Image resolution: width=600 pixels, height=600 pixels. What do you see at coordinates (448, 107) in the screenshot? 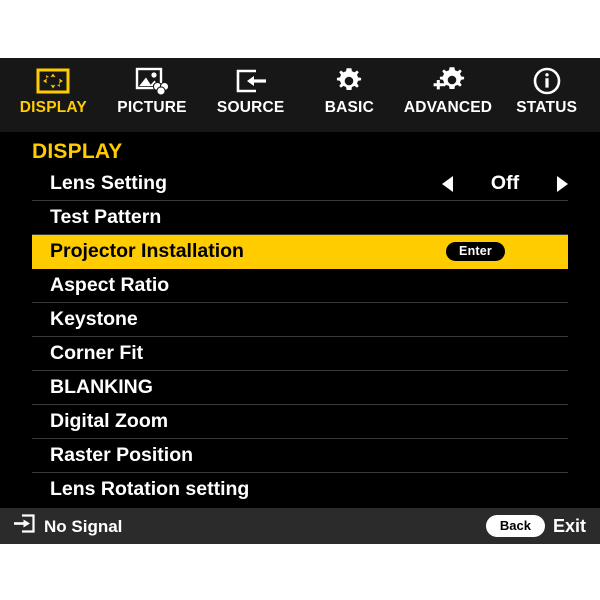
I see `tab-advanced-label: ADVANCED` at bounding box center [448, 107].